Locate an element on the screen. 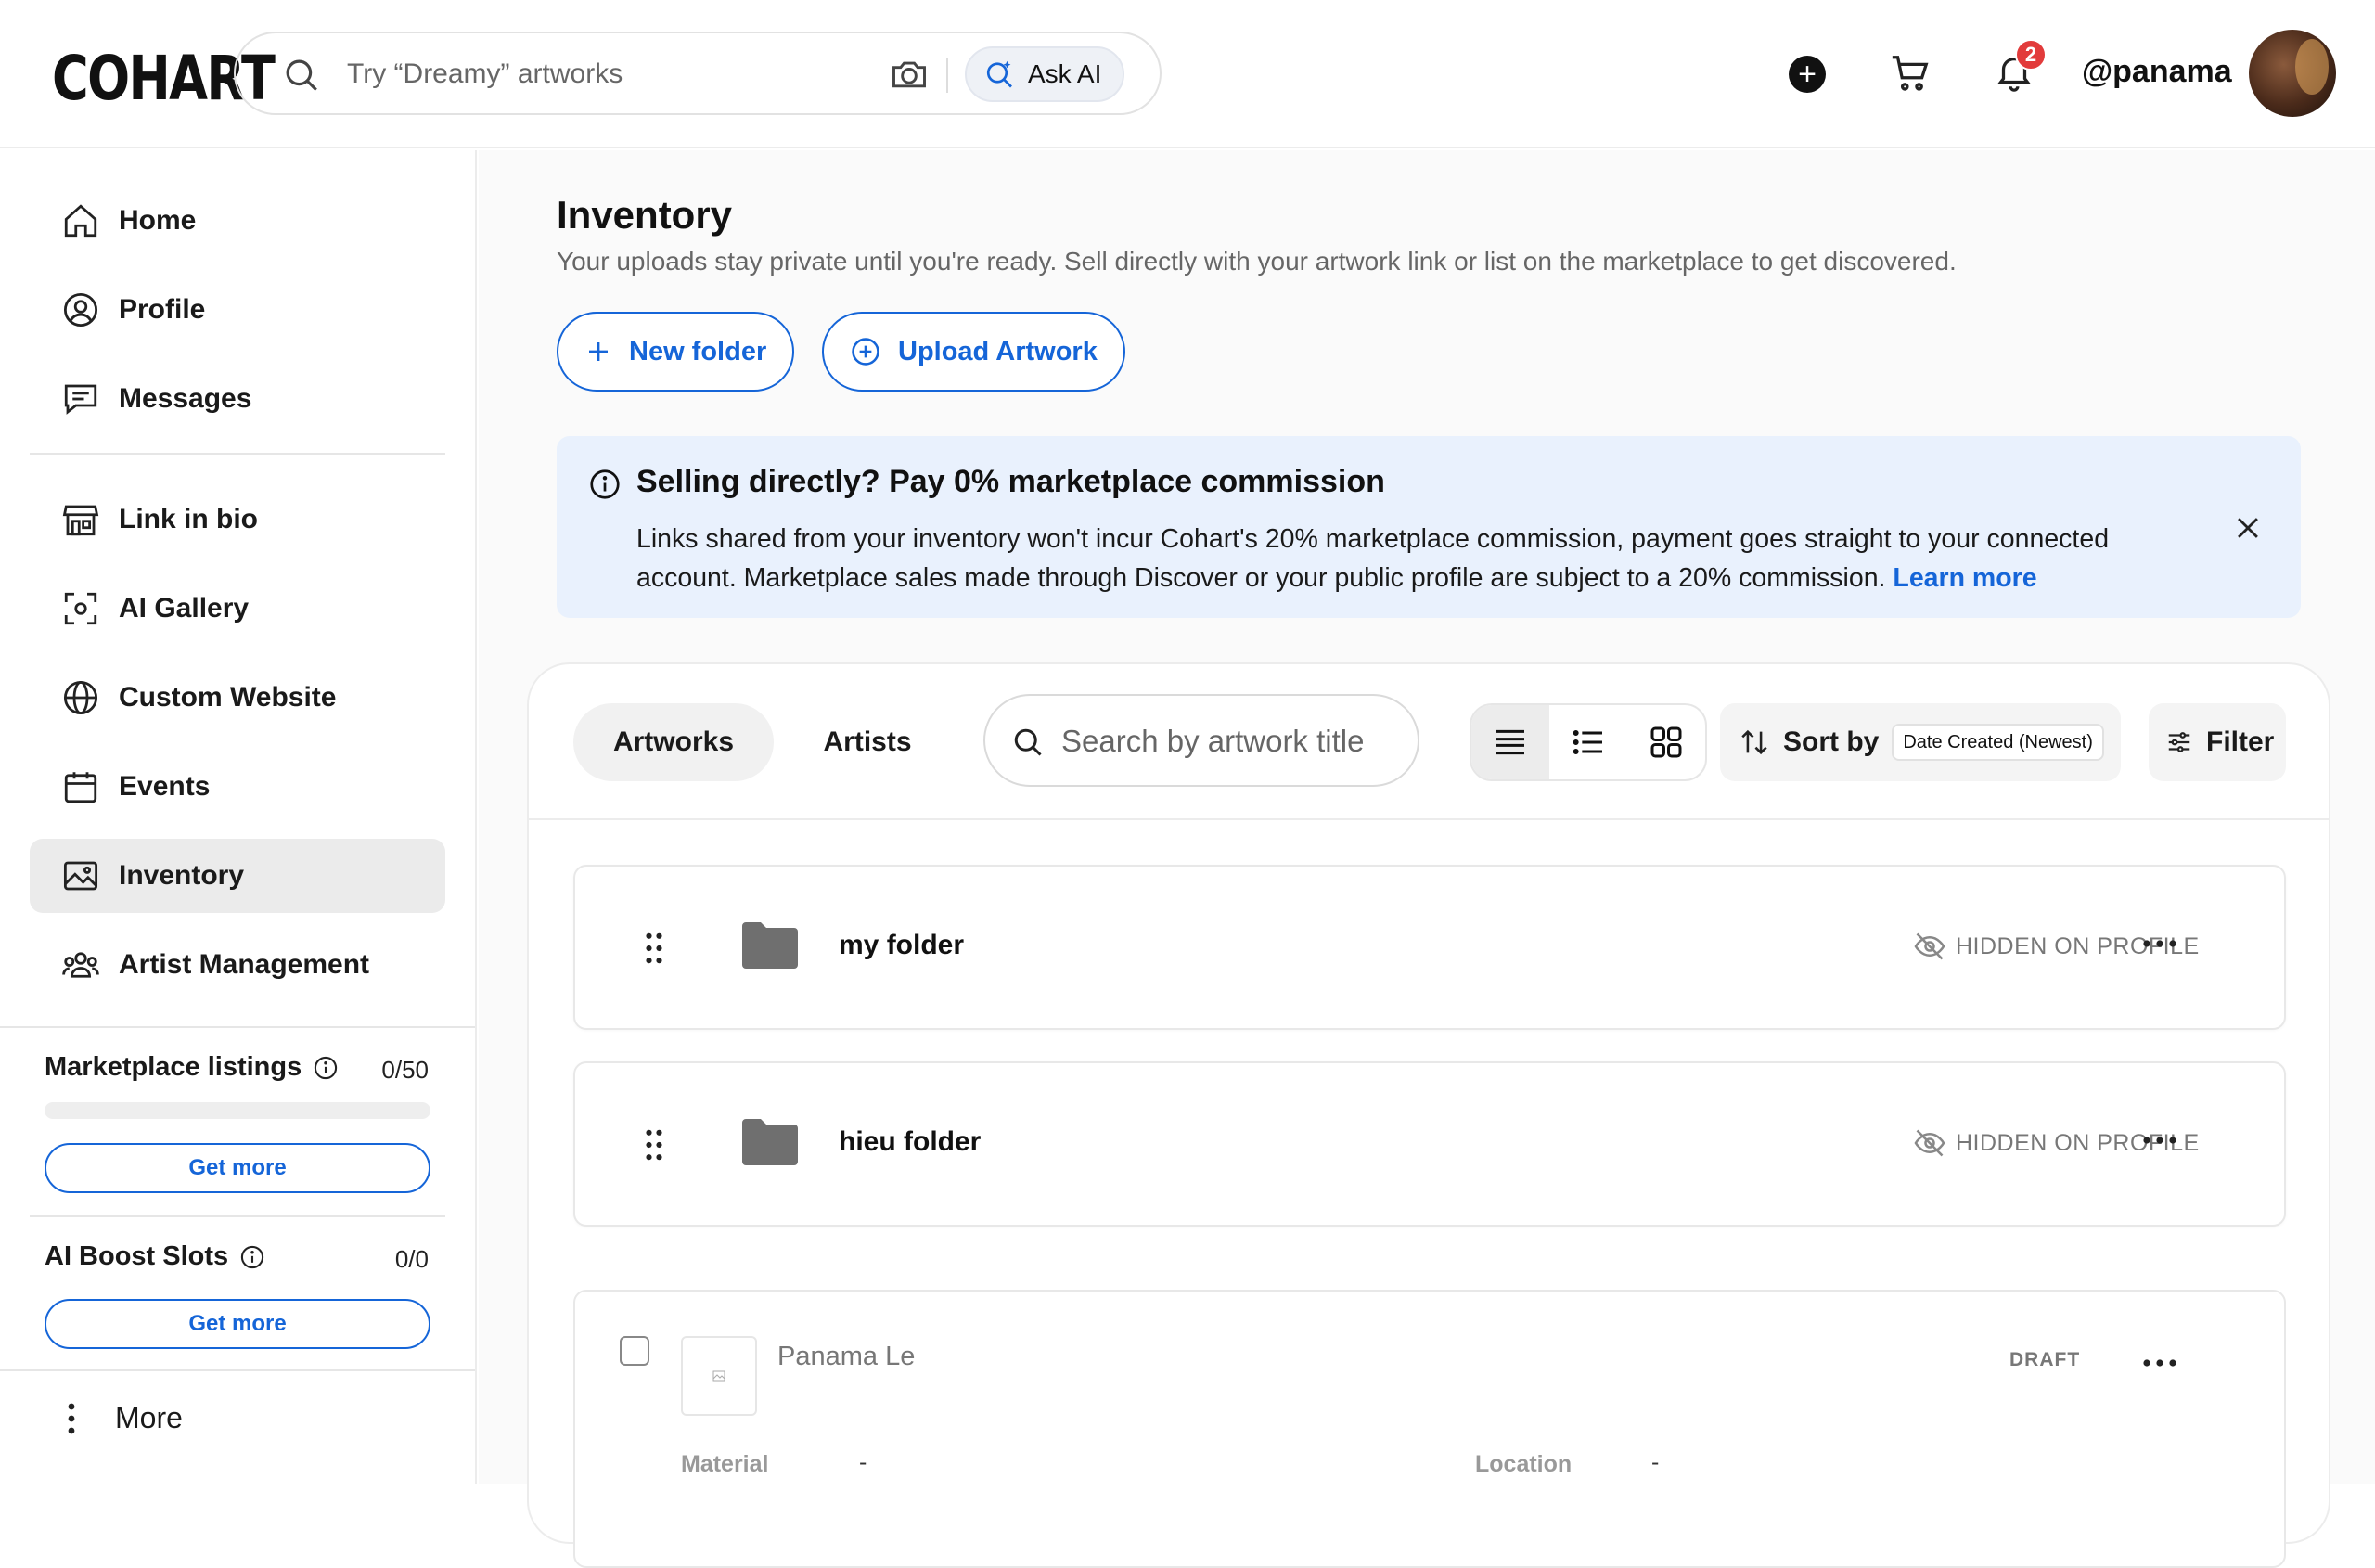 This screenshot has height=1568, width=2375. sliders-icon is located at coordinates (2179, 742).